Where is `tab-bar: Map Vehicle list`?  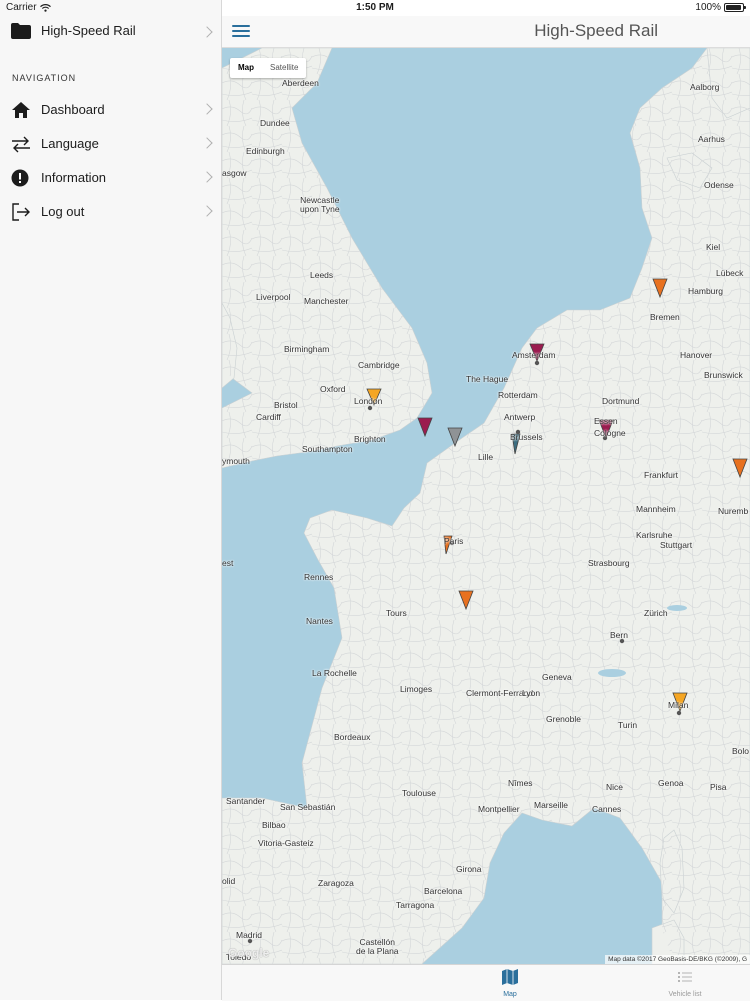
tab-bar: Map Vehicle list is located at coordinates (486, 982).